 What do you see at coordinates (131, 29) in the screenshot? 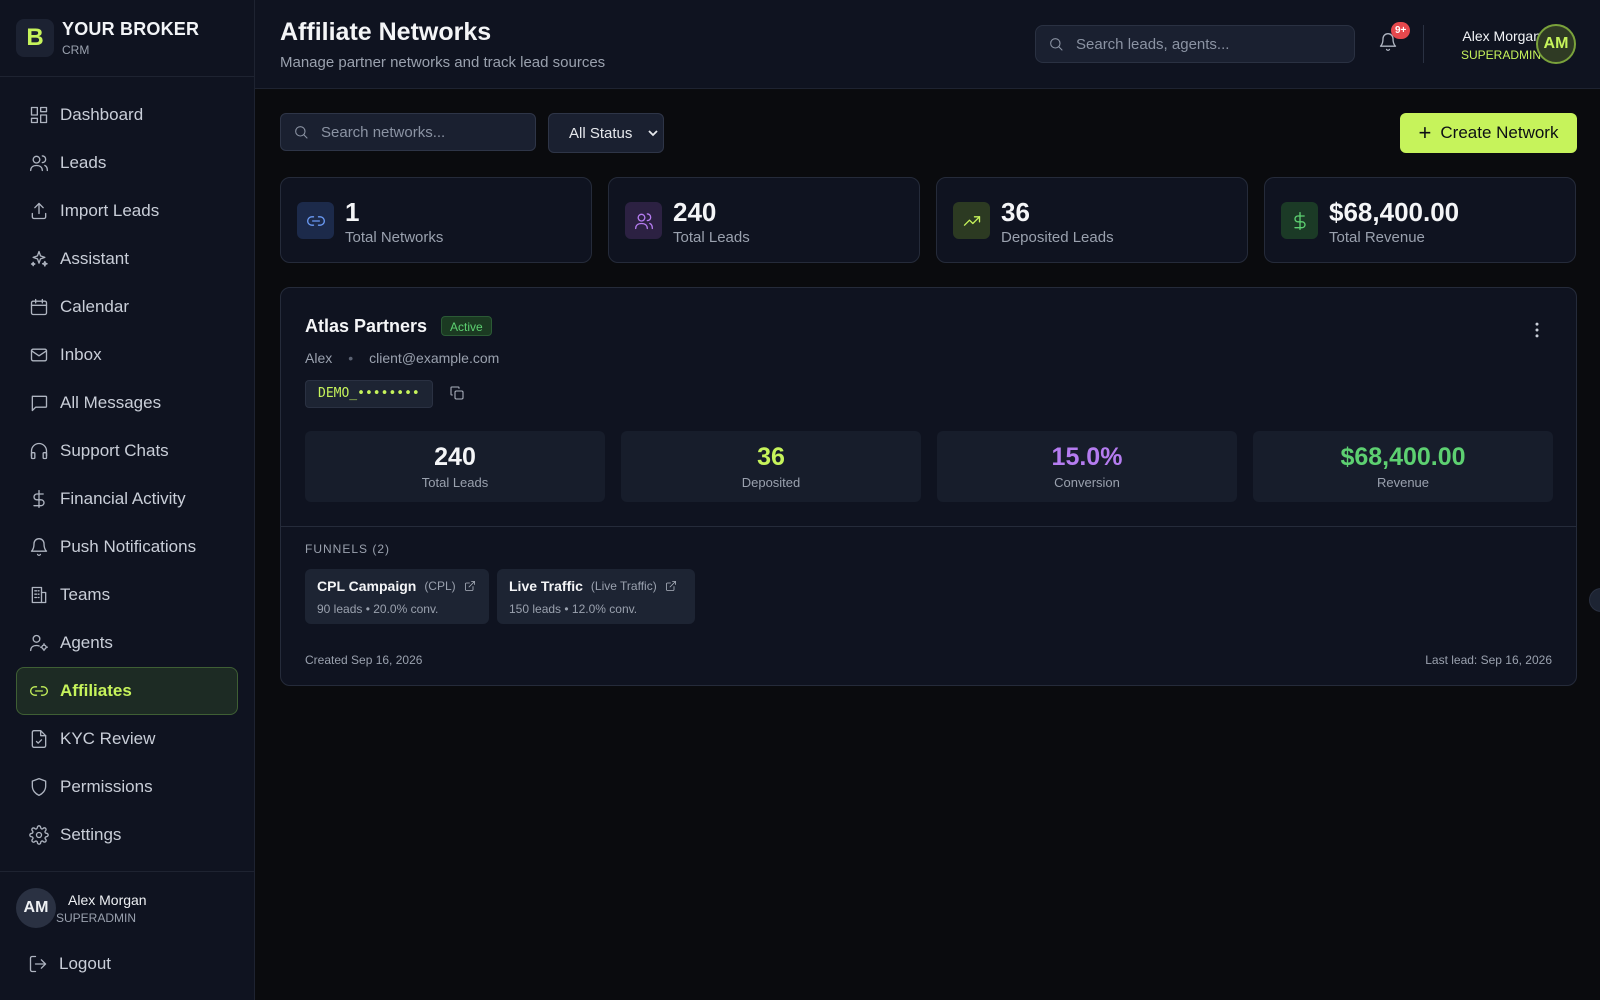
I see `brand-name: YOUR BROKER` at bounding box center [131, 29].